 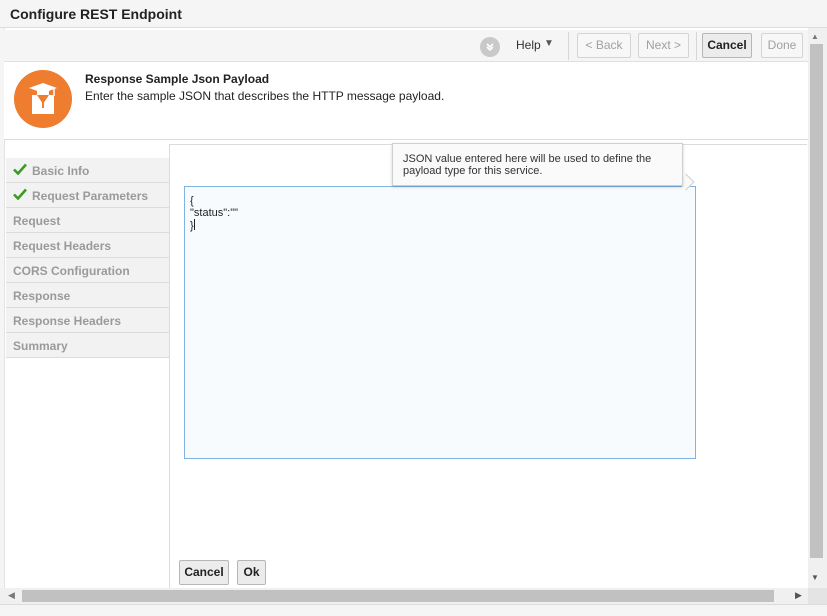 I want to click on cancel-wizard-button: Cancel, so click(x=727, y=45).